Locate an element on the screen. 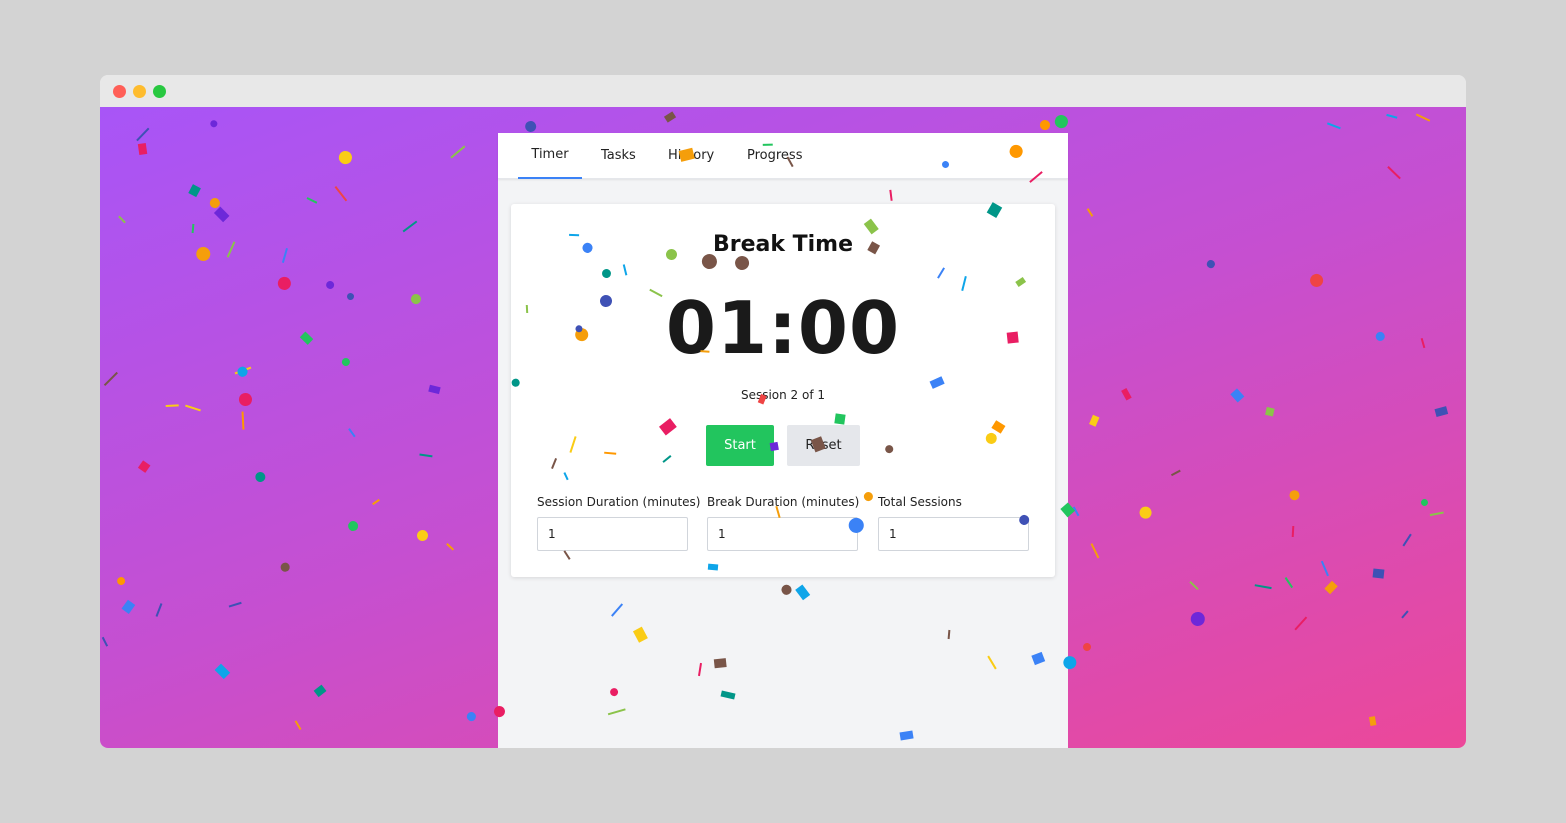 Image resolution: width=1566 pixels, height=823 pixels. tab-history: History is located at coordinates (691, 156).